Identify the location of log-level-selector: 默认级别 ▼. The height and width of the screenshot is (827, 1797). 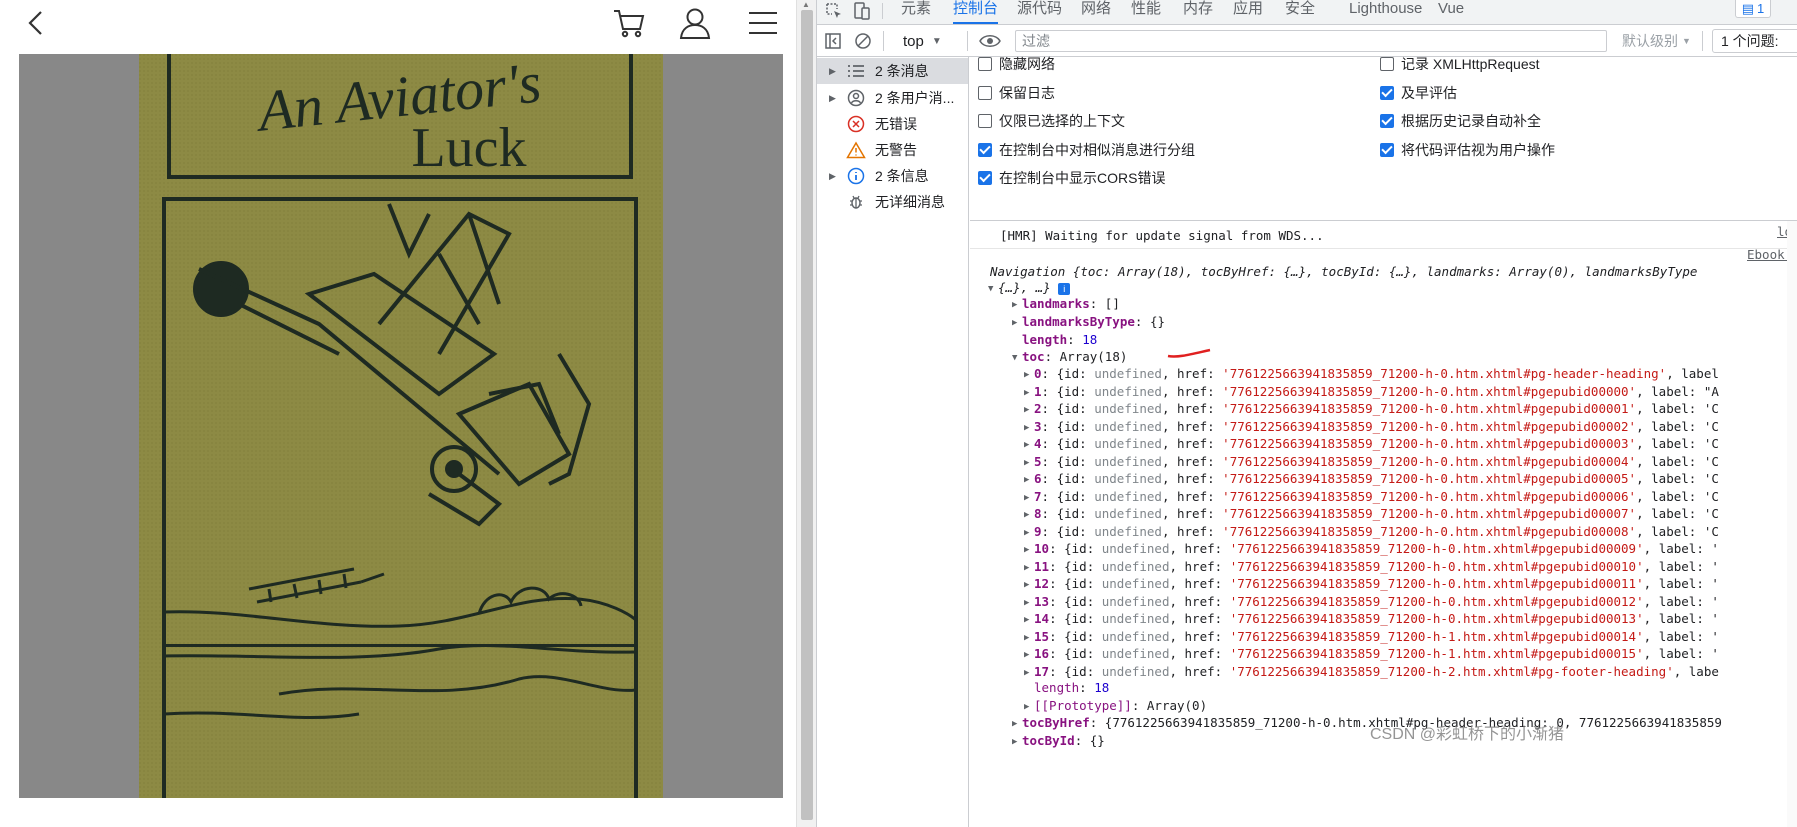
(1656, 41).